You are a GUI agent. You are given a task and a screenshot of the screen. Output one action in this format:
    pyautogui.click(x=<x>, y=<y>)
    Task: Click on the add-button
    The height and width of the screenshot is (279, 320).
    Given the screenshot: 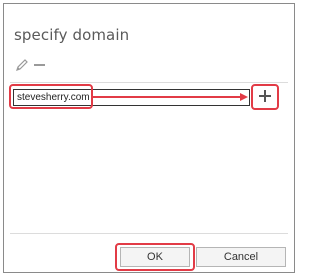 What is the action you would take?
    pyautogui.click(x=265, y=97)
    